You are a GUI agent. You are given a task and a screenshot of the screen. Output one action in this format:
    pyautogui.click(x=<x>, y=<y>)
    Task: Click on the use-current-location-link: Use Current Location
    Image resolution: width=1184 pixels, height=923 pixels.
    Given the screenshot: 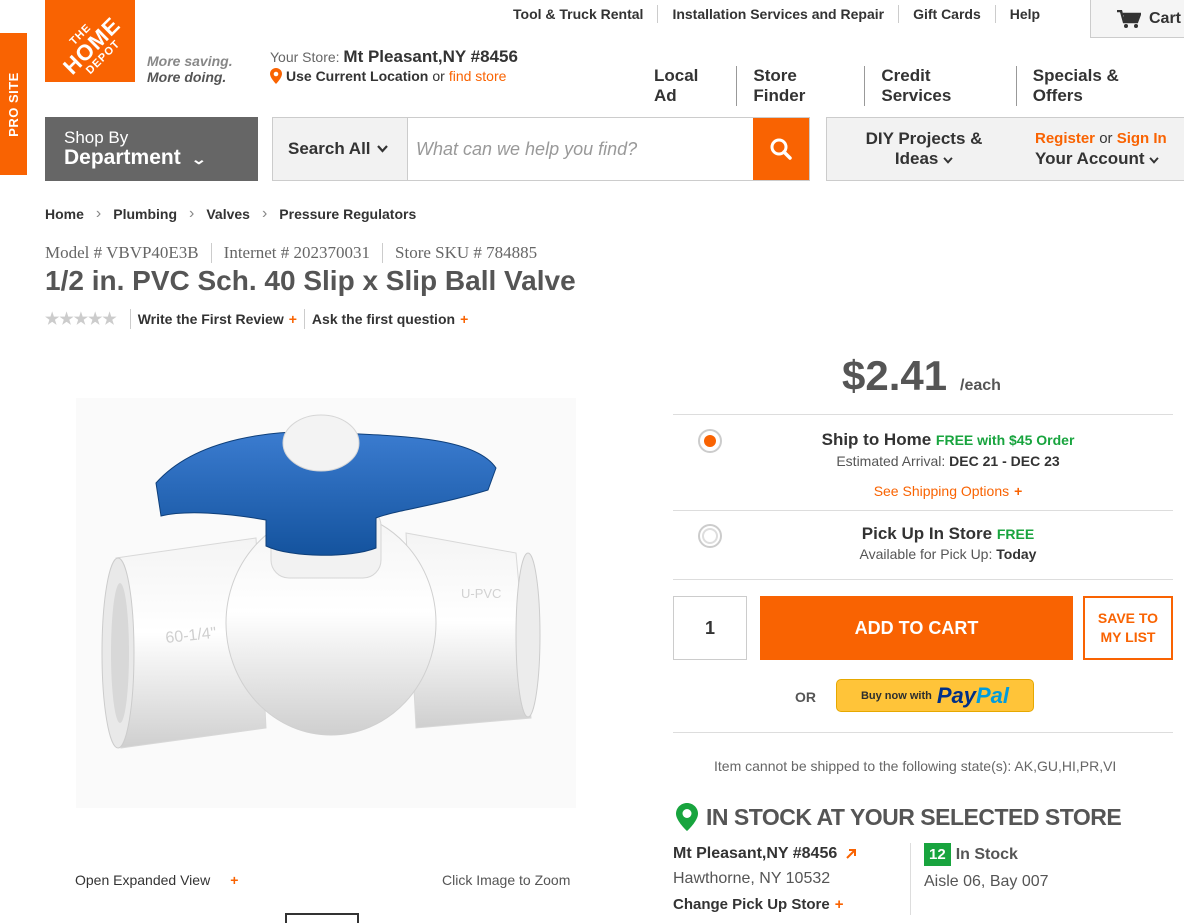 What is the action you would take?
    pyautogui.click(x=357, y=76)
    